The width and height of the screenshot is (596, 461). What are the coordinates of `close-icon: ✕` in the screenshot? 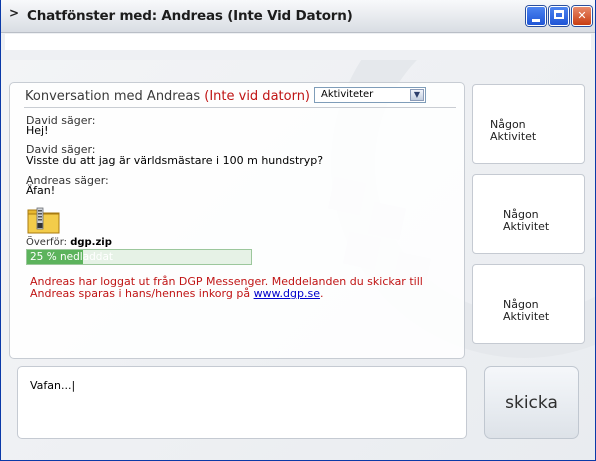 It's located at (582, 15).